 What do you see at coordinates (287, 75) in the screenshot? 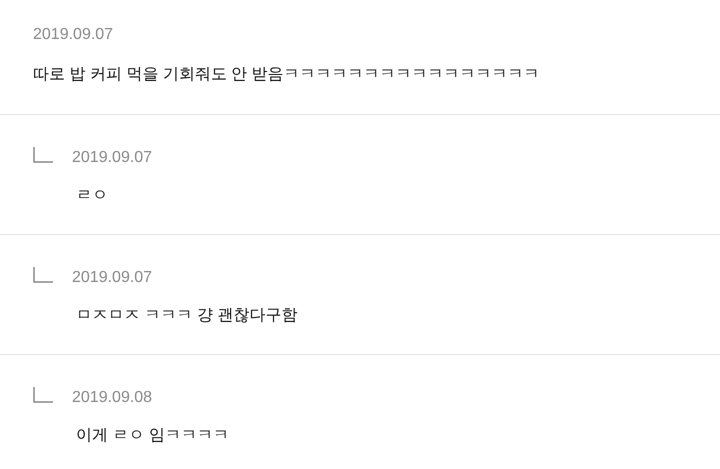
I see `comment-text: 따로 밥 커피 먹을 기회줘도 안 받음ㅋㅋㅋㅋㅋㅋㅋㅋㅋㅋㅋㅋㅋㅋㅋㅋ` at bounding box center [287, 75].